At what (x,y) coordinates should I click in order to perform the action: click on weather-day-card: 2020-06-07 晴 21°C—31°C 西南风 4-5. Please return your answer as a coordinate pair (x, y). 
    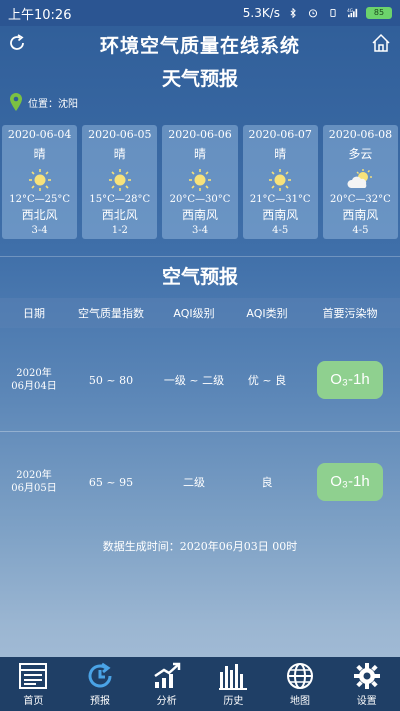
    Looking at the image, I should click on (280, 182).